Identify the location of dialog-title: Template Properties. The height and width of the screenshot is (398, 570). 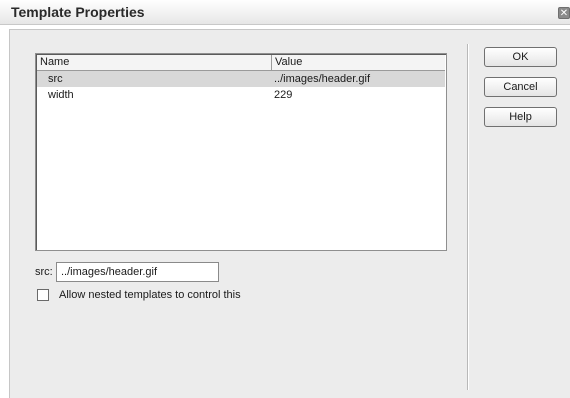
(78, 12).